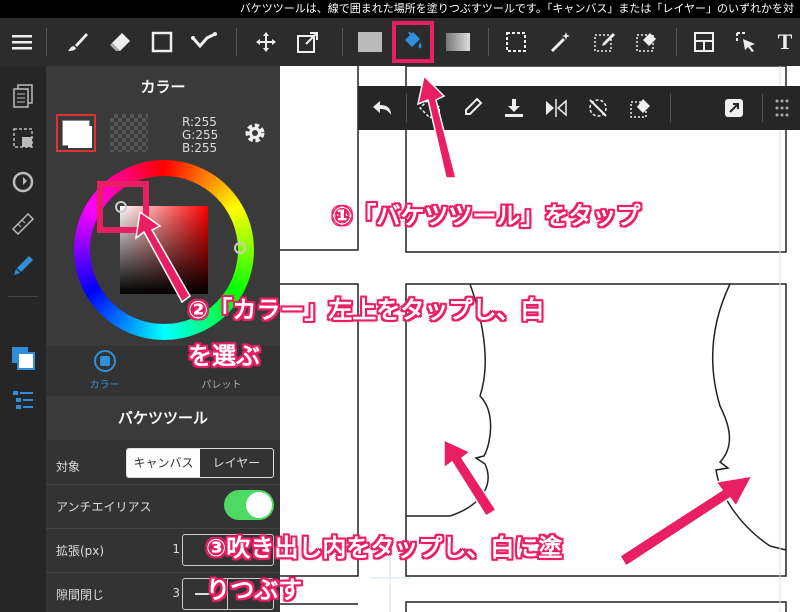 The image size is (800, 612). I want to click on target-label: 対象, so click(68, 467).